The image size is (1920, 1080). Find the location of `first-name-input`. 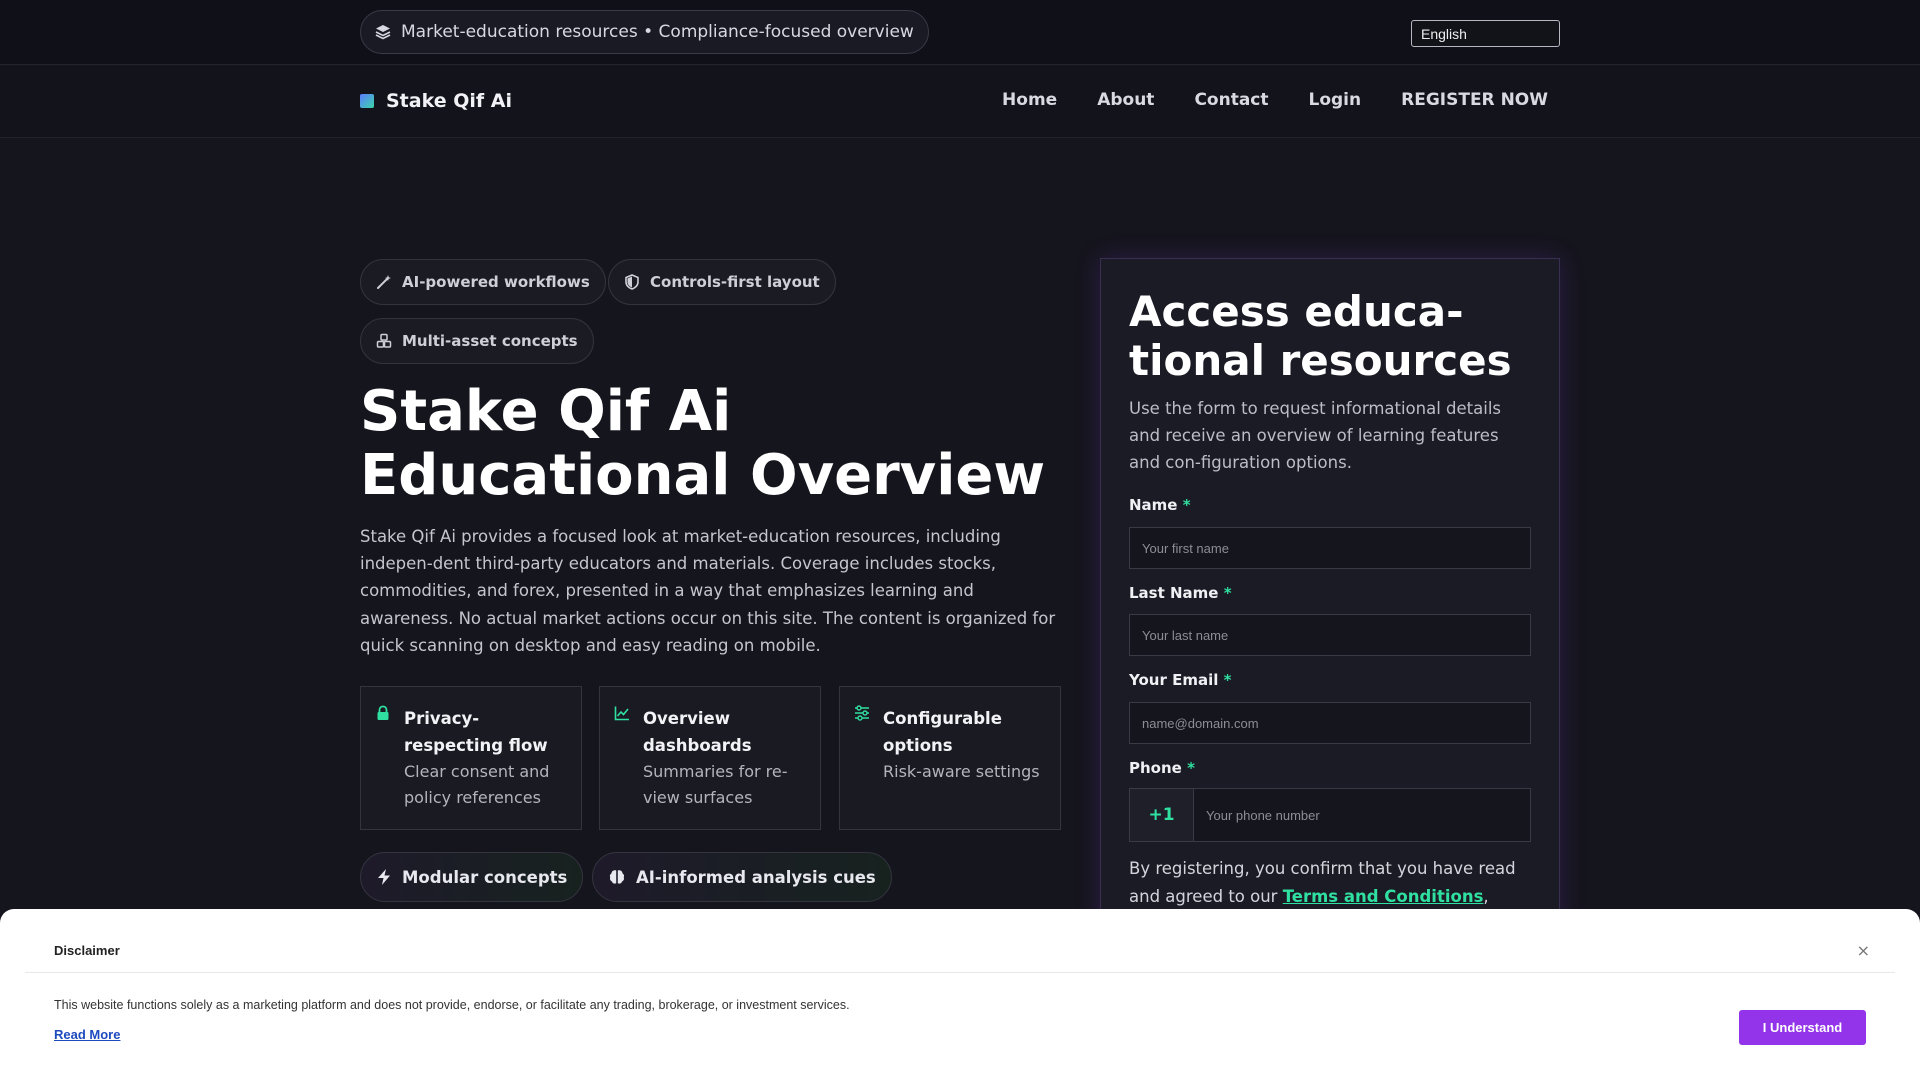

first-name-input is located at coordinates (1330, 548).